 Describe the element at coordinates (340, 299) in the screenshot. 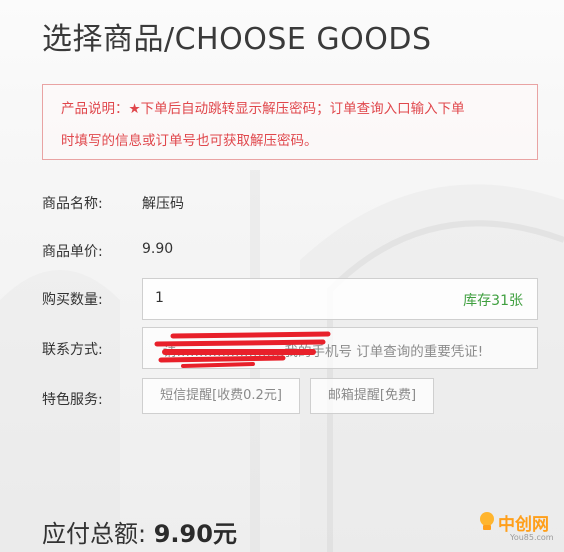

I see `quantity-input: 1 库存31张` at that location.